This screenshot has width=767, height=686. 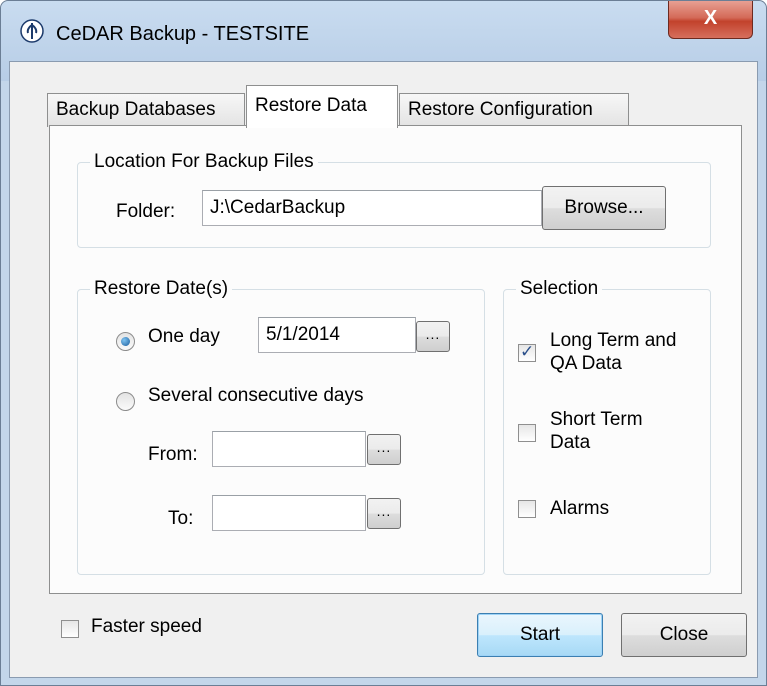 What do you see at coordinates (161, 288) in the screenshot?
I see `restore-dates-legend: Restore Date(s)` at bounding box center [161, 288].